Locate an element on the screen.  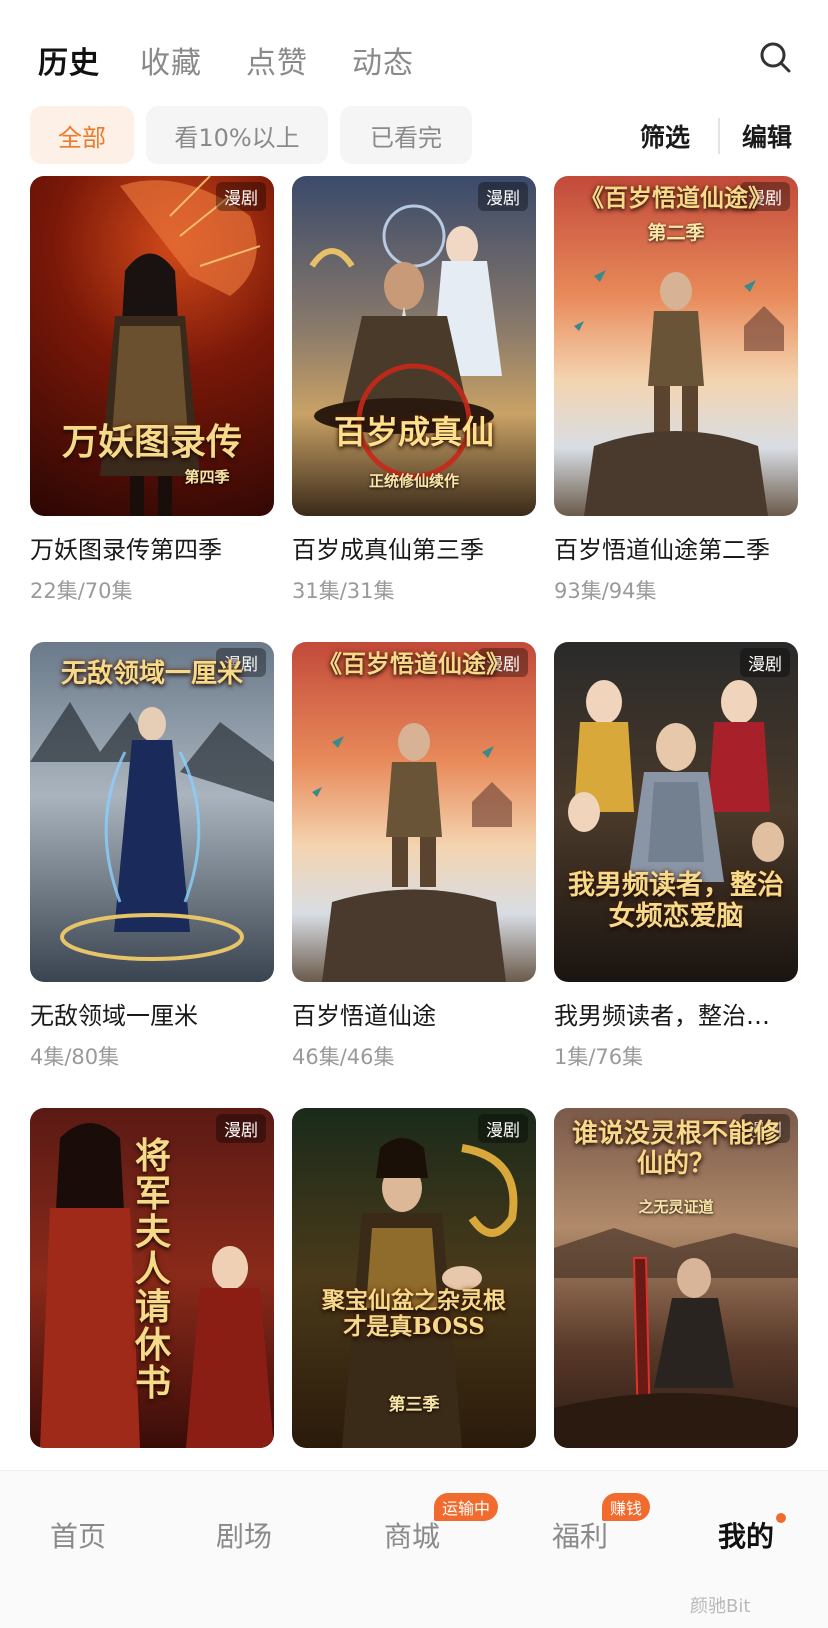
nav-home: 首页 is located at coordinates (78, 1535).